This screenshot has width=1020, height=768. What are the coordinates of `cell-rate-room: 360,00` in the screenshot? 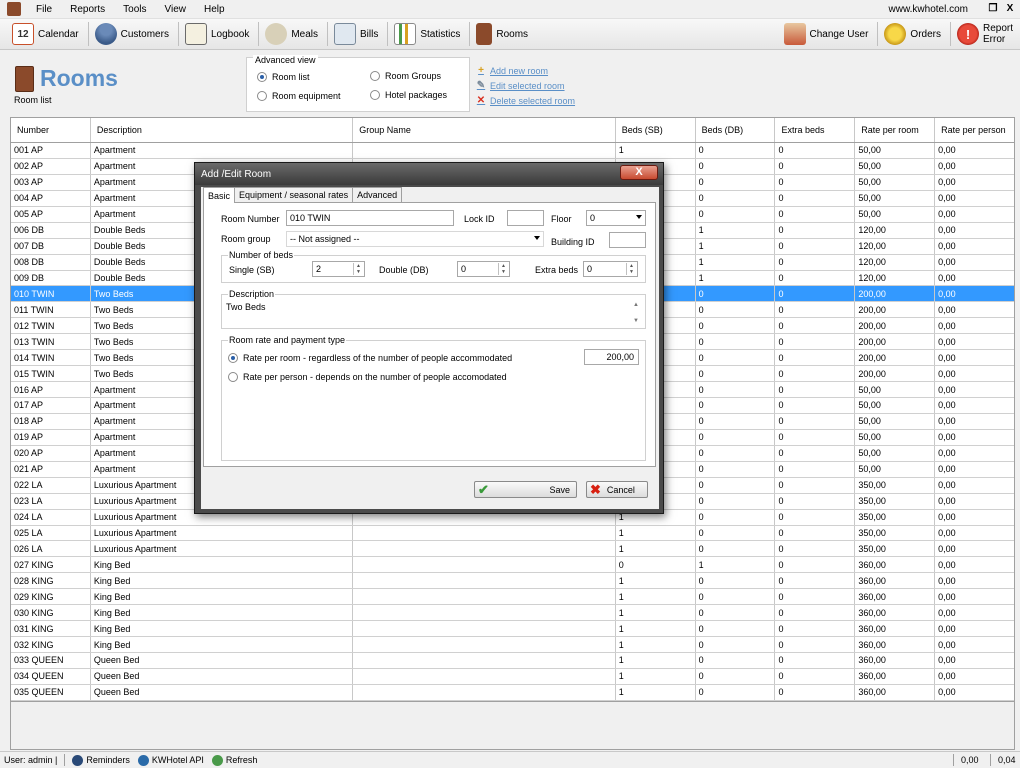 It's located at (895, 644).